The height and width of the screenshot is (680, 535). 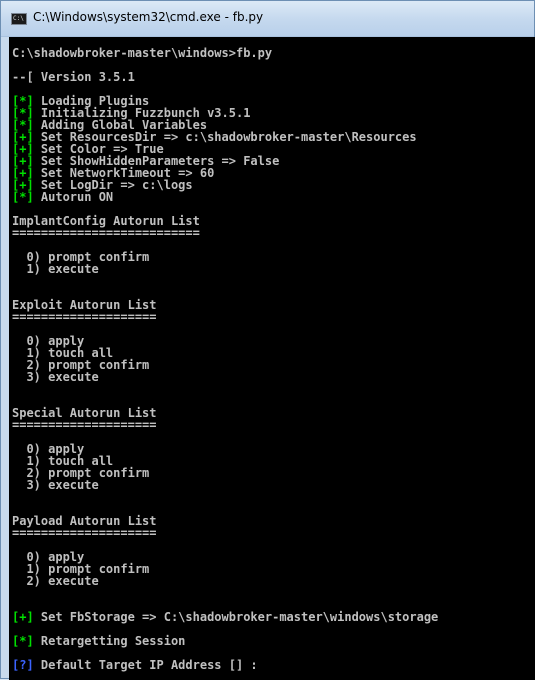 I want to click on console-line-text: 2) execute, so click(x=55, y=581).